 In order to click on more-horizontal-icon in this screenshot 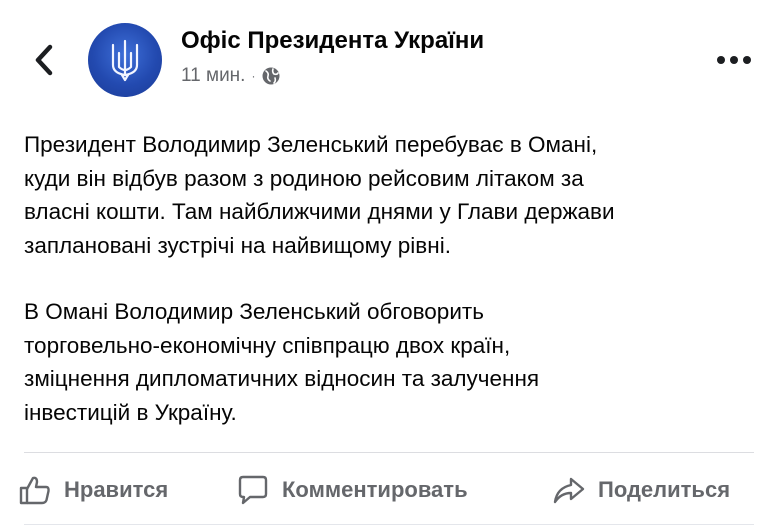, I will do `click(734, 60)`.